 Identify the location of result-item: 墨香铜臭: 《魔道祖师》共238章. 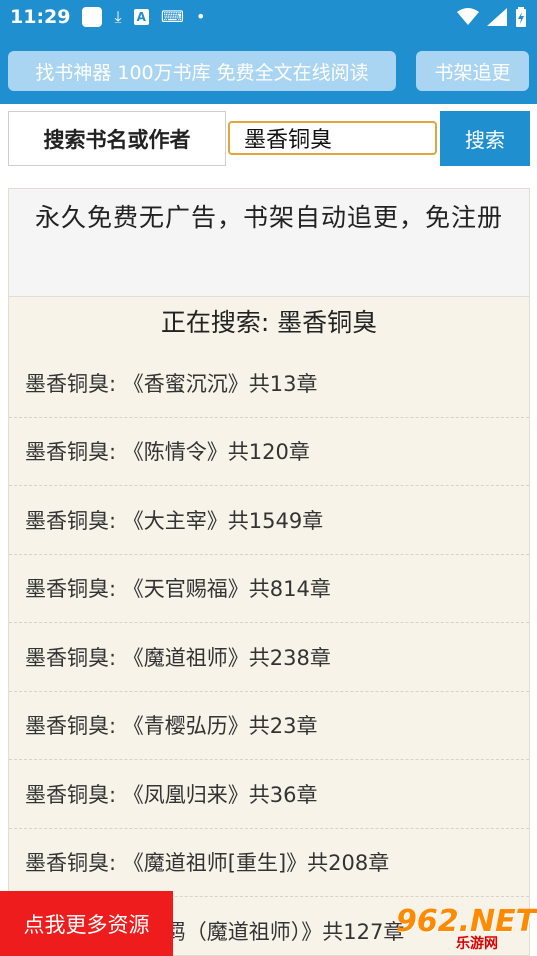
(269, 657).